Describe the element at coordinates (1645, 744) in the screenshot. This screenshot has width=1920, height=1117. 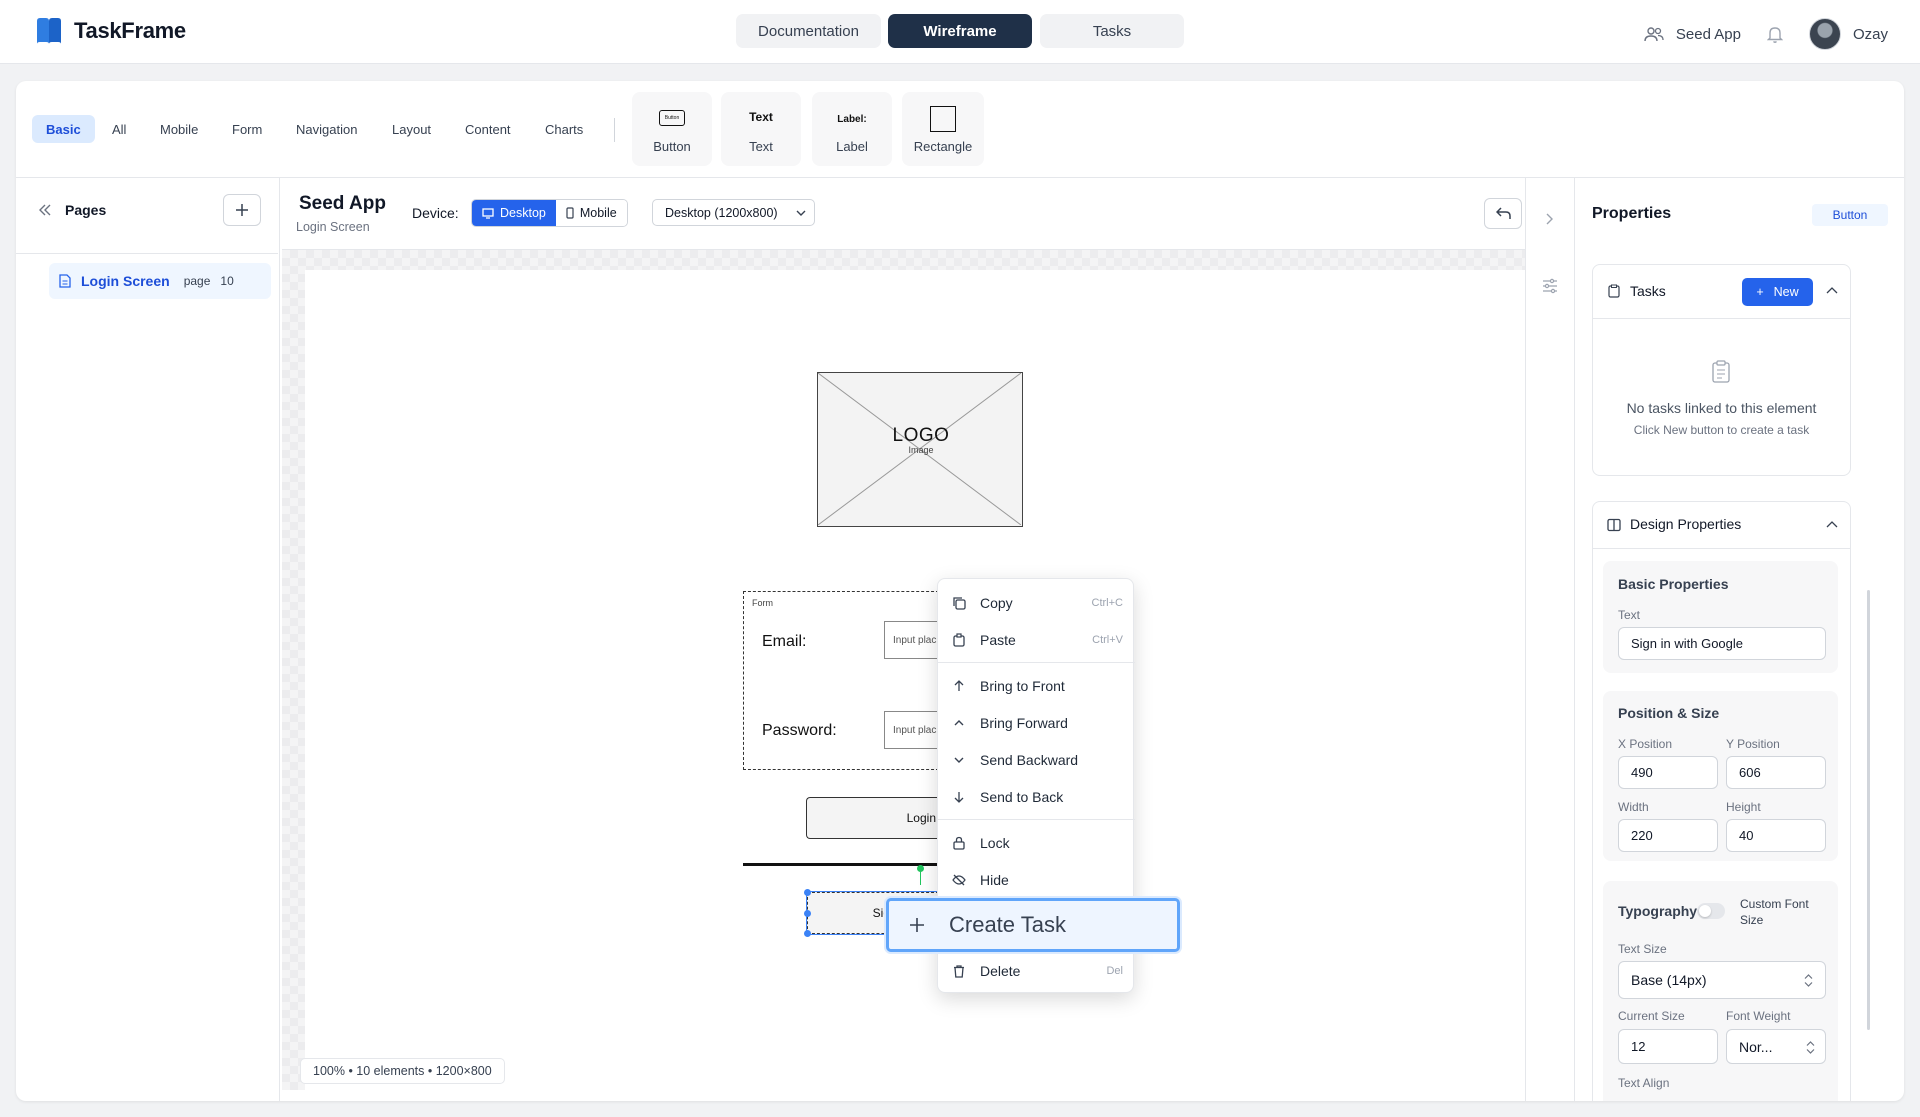
I see `x-position-label: X Position` at that location.